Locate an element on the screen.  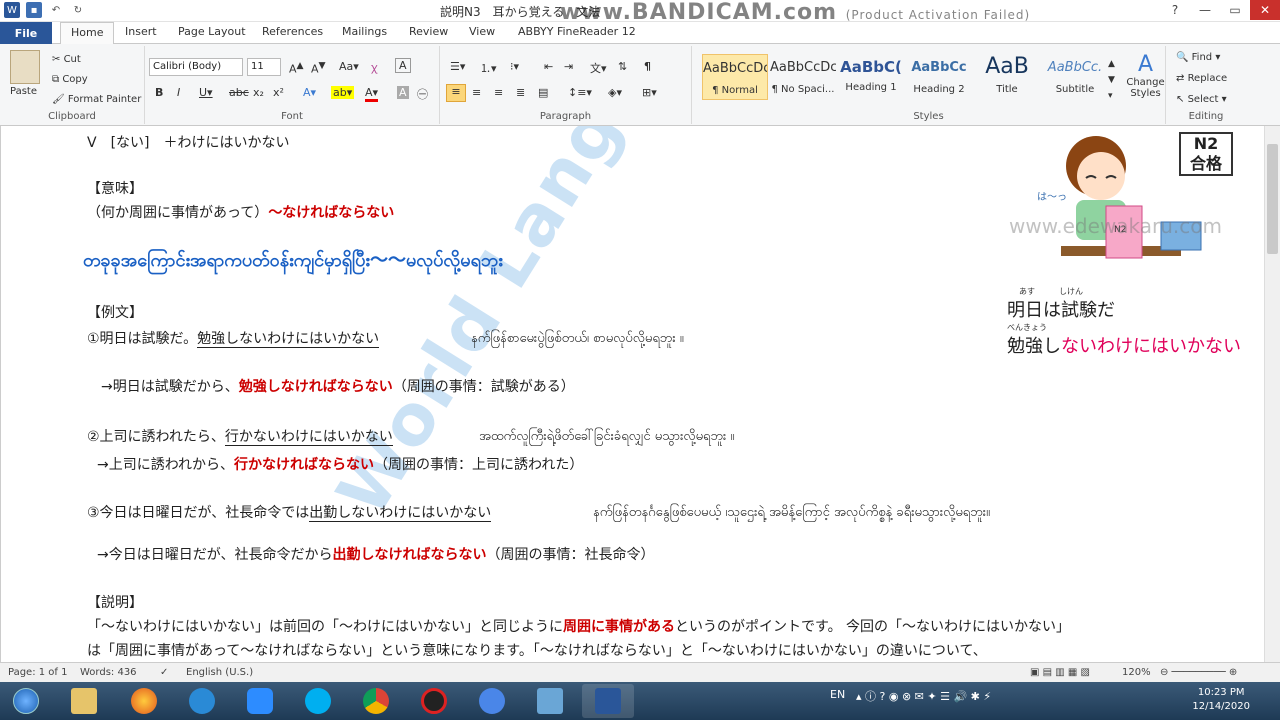
text-effects-icon: A▾ is located at coordinates (309, 92).